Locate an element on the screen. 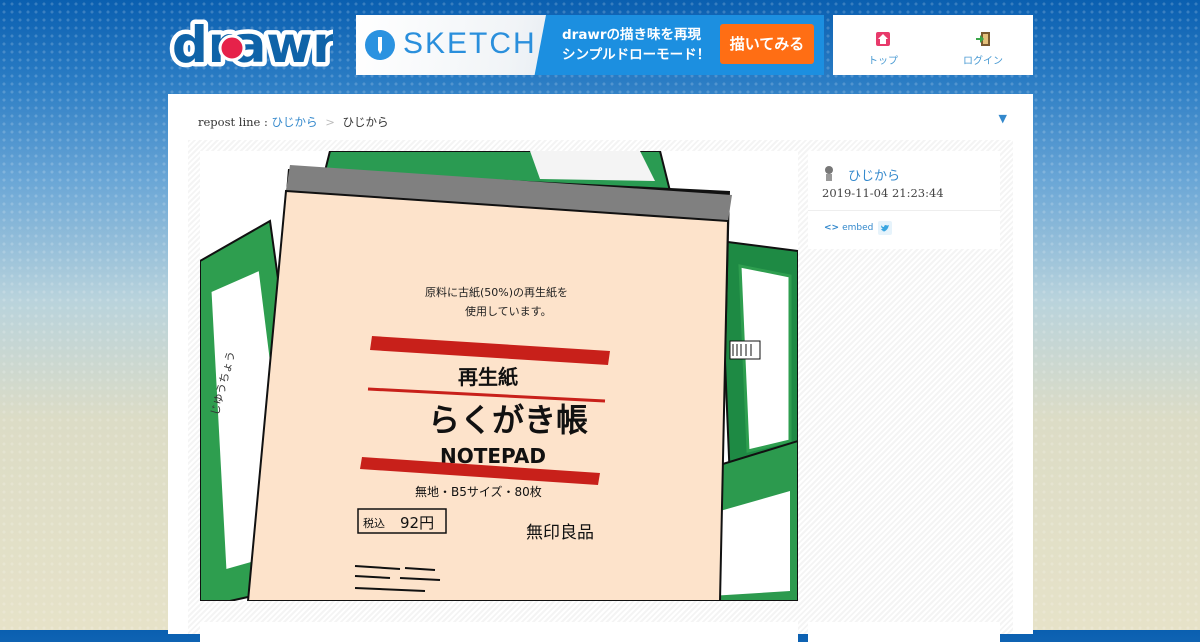  drawing-spec: 無地・B5サイズ・80枚 is located at coordinates (478, 491).